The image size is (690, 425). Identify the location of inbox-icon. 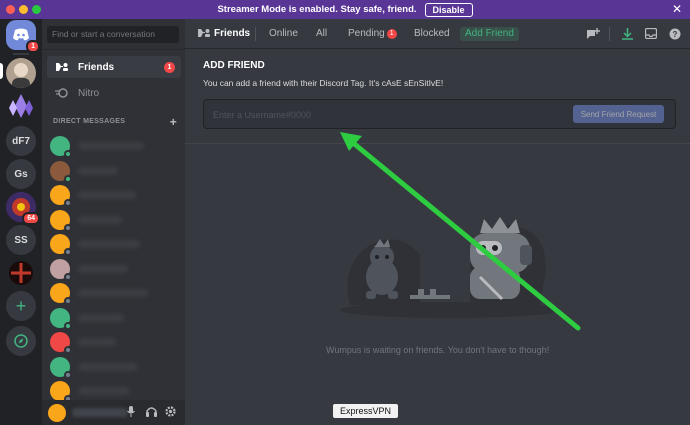
(651, 34).